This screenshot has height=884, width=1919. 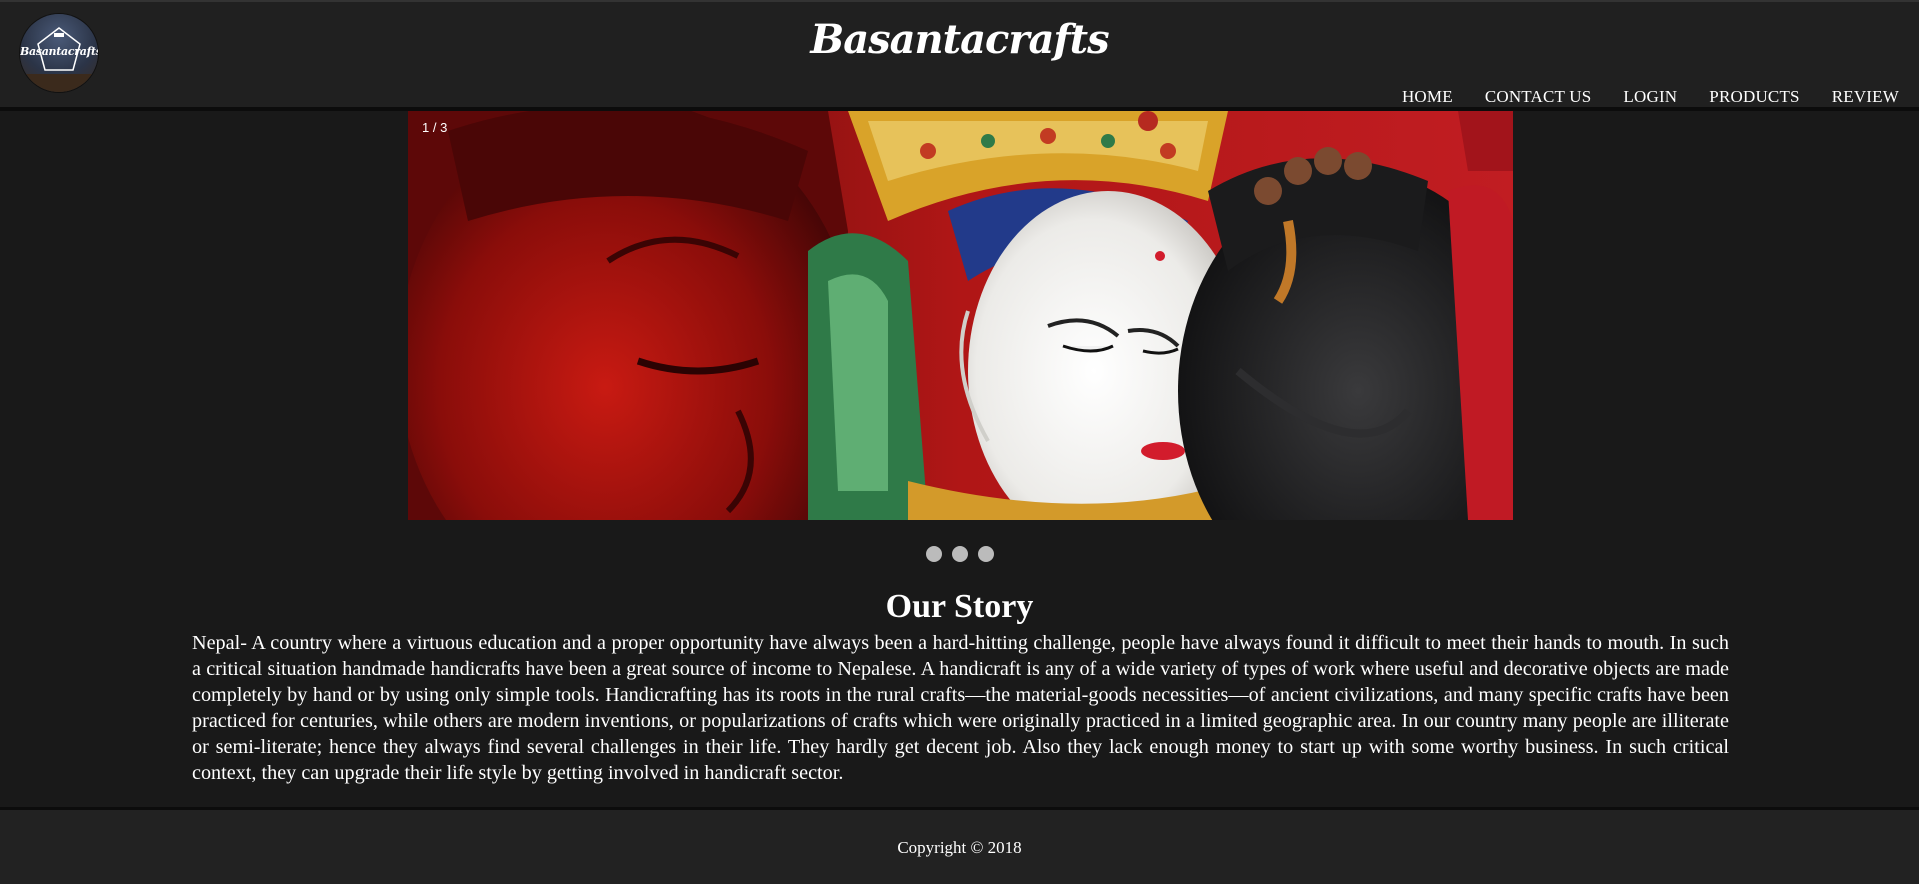 What do you see at coordinates (1427, 97) in the screenshot?
I see `nav-home: HOME` at bounding box center [1427, 97].